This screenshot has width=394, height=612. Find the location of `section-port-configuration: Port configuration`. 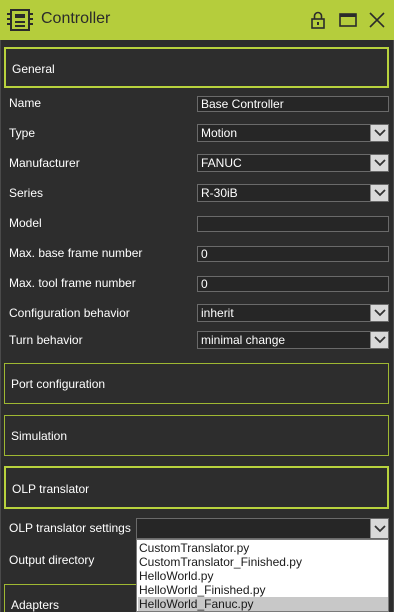

section-port-configuration: Port configuration is located at coordinates (196, 383).